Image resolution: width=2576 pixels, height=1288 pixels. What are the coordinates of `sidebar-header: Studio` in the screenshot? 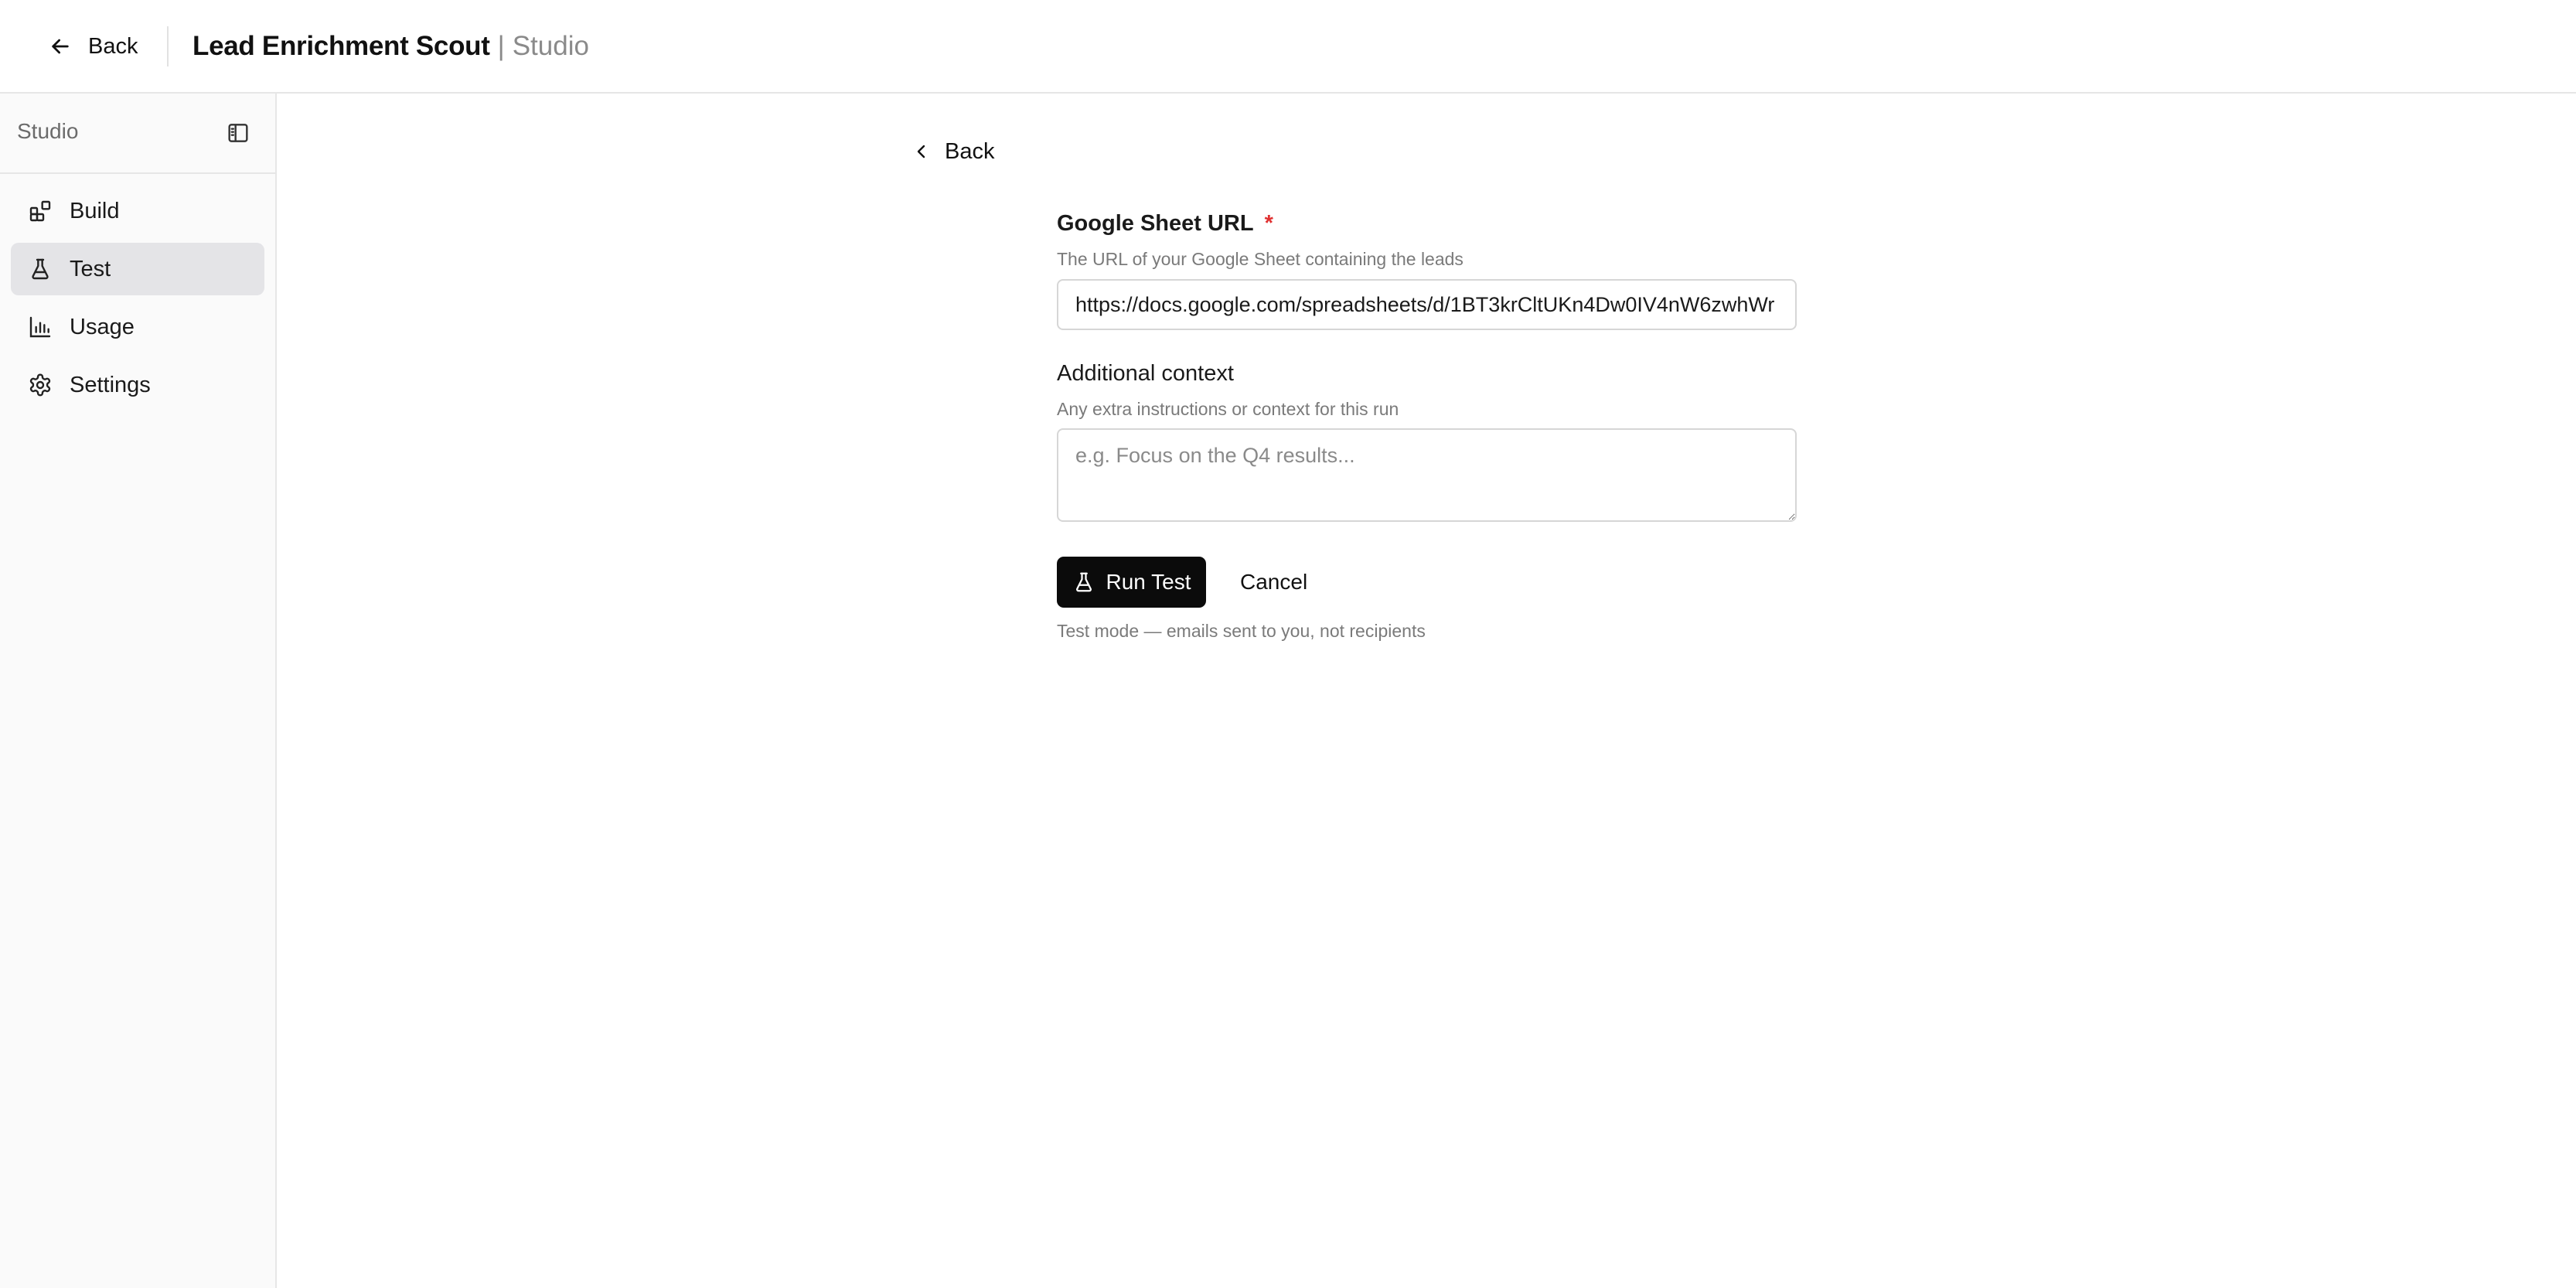 It's located at (137, 134).